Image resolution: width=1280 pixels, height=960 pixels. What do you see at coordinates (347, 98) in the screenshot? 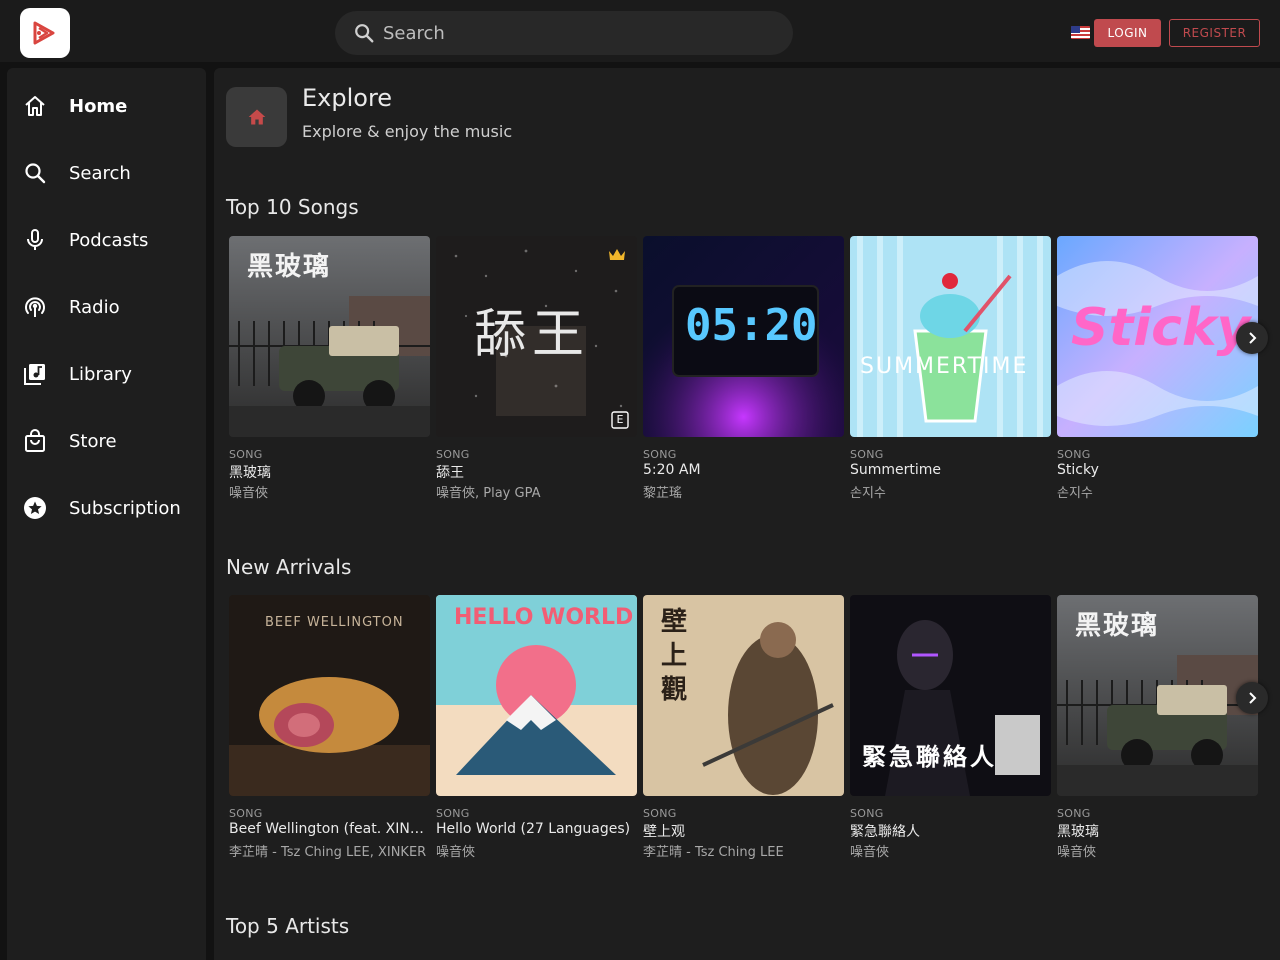
I see `page-title: Explore` at bounding box center [347, 98].